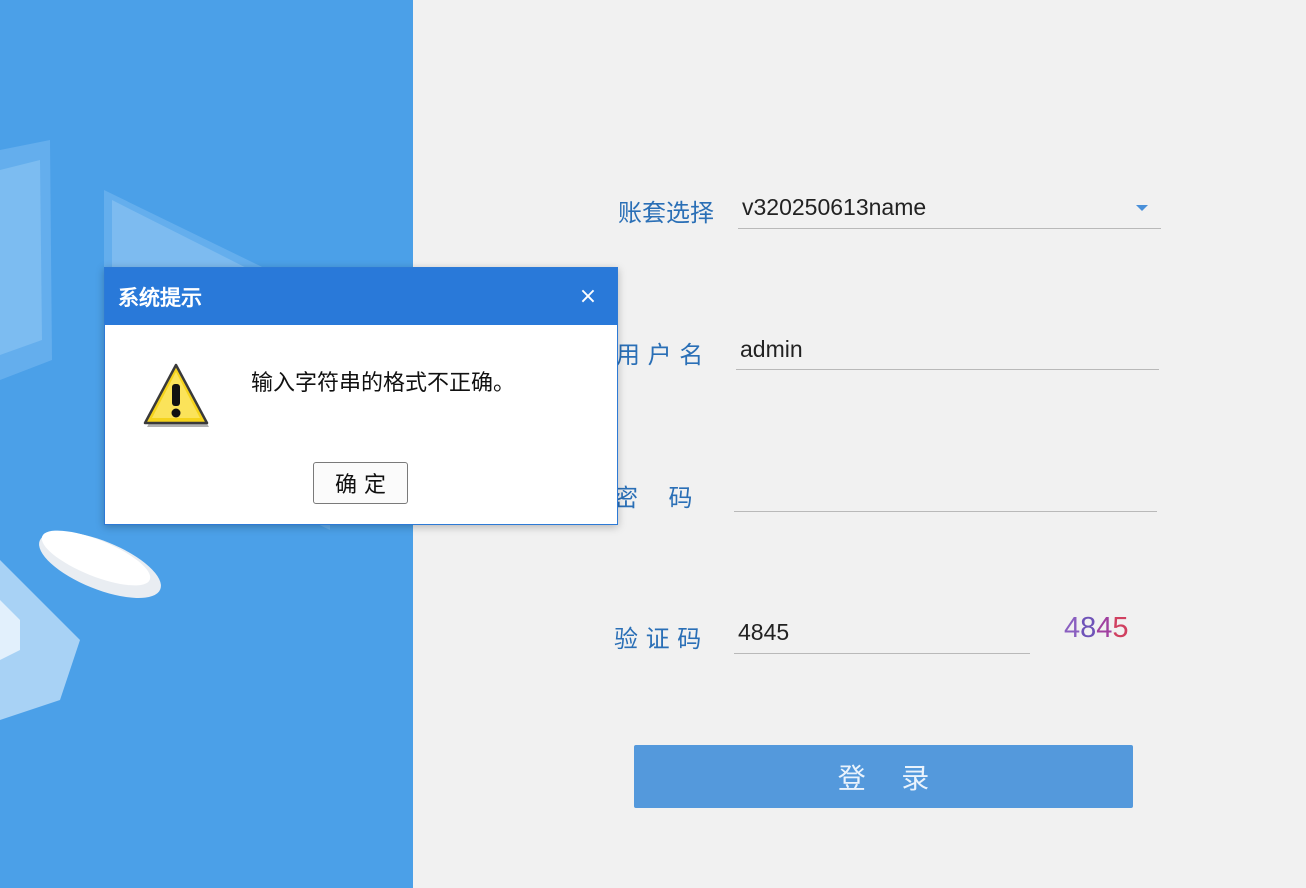 The height and width of the screenshot is (888, 1306). What do you see at coordinates (1120, 628) in the screenshot?
I see `captcha-char: 5` at bounding box center [1120, 628].